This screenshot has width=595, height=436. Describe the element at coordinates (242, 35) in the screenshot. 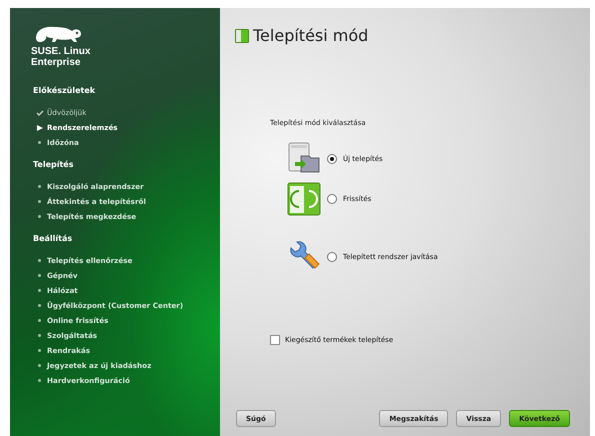

I see `package-icon` at that location.